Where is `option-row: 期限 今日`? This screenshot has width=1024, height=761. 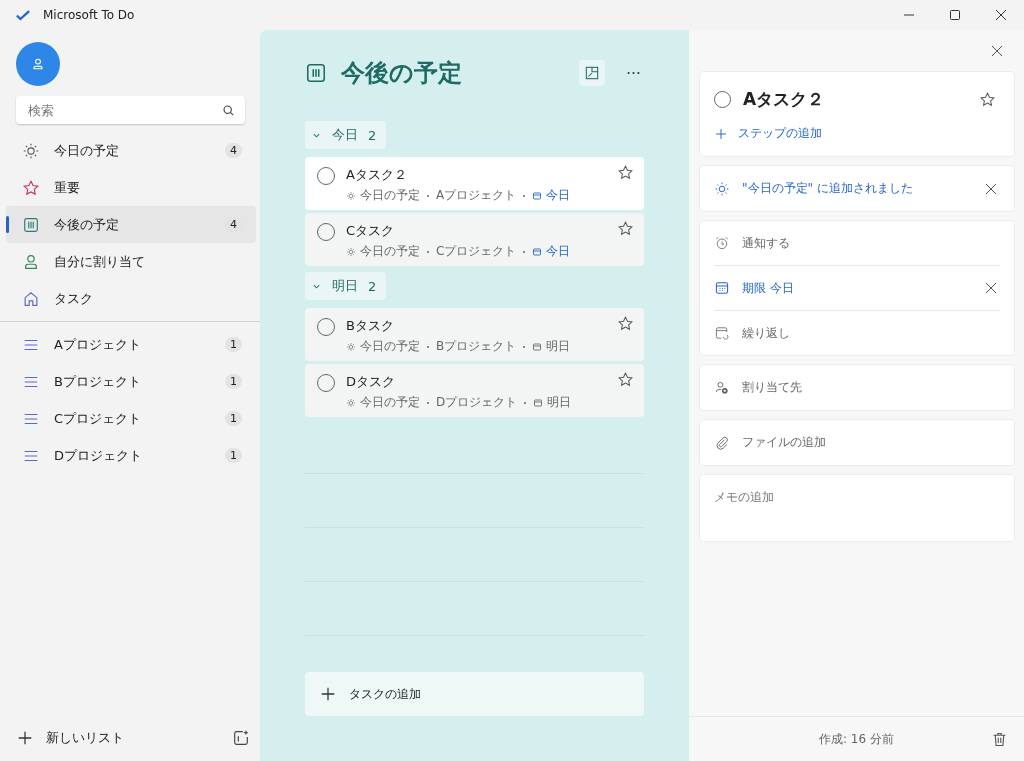
option-row: 期限 今日 is located at coordinates (857, 287).